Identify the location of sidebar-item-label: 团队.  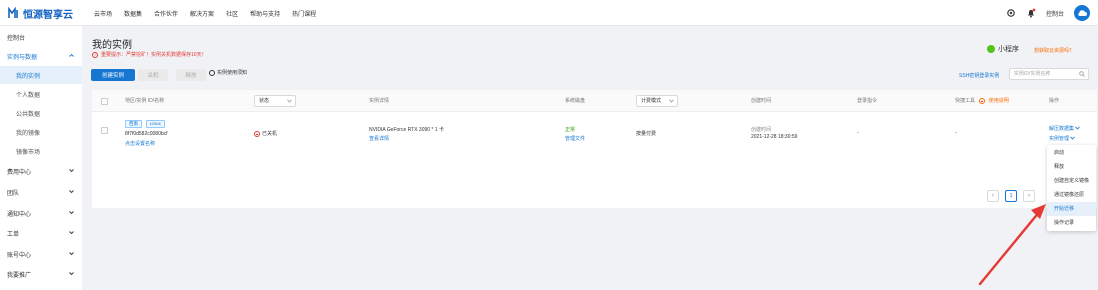
(13, 193).